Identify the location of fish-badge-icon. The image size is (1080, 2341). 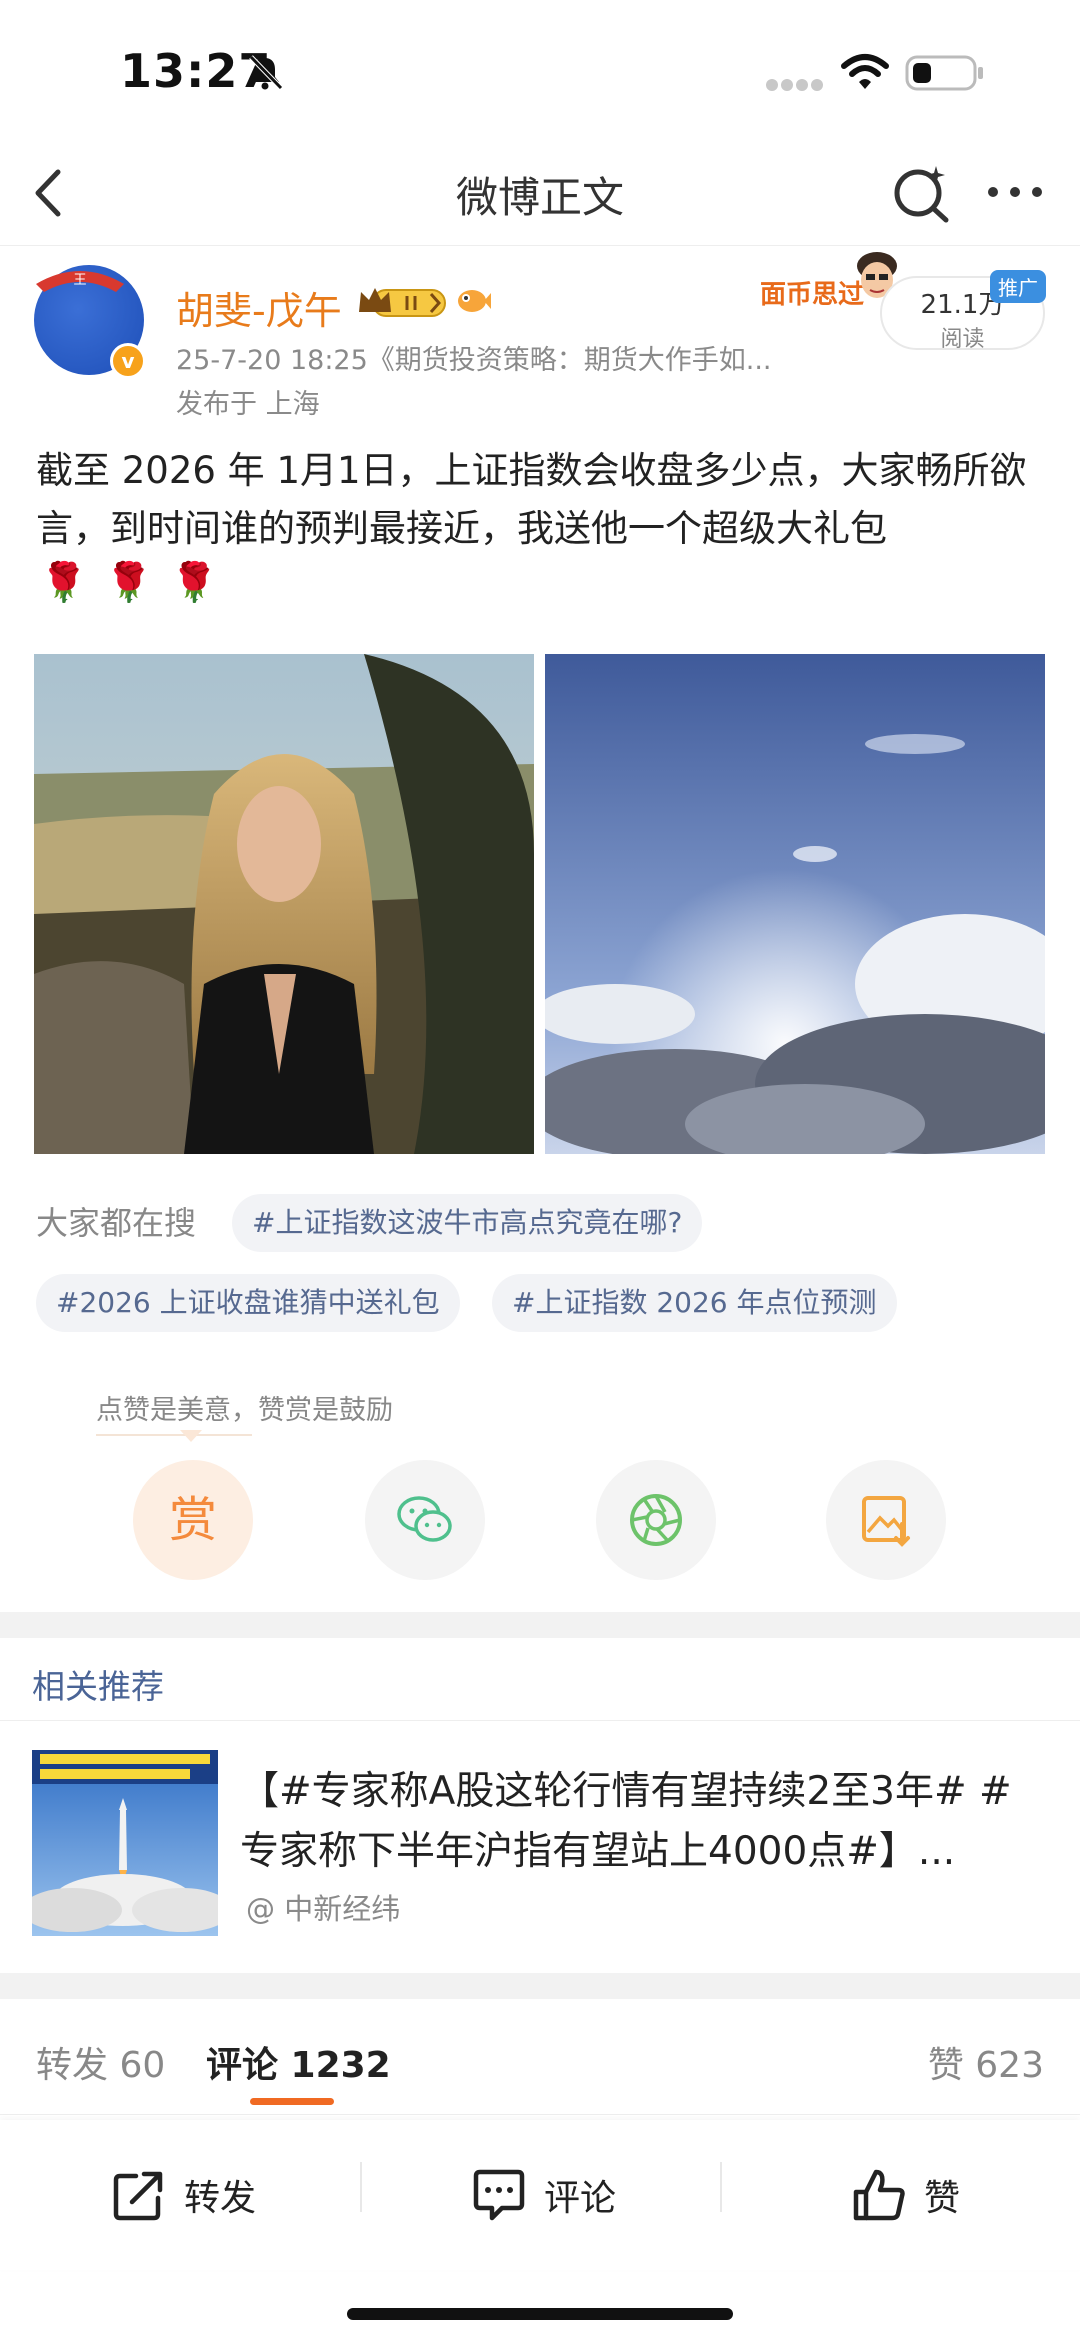
(474, 301).